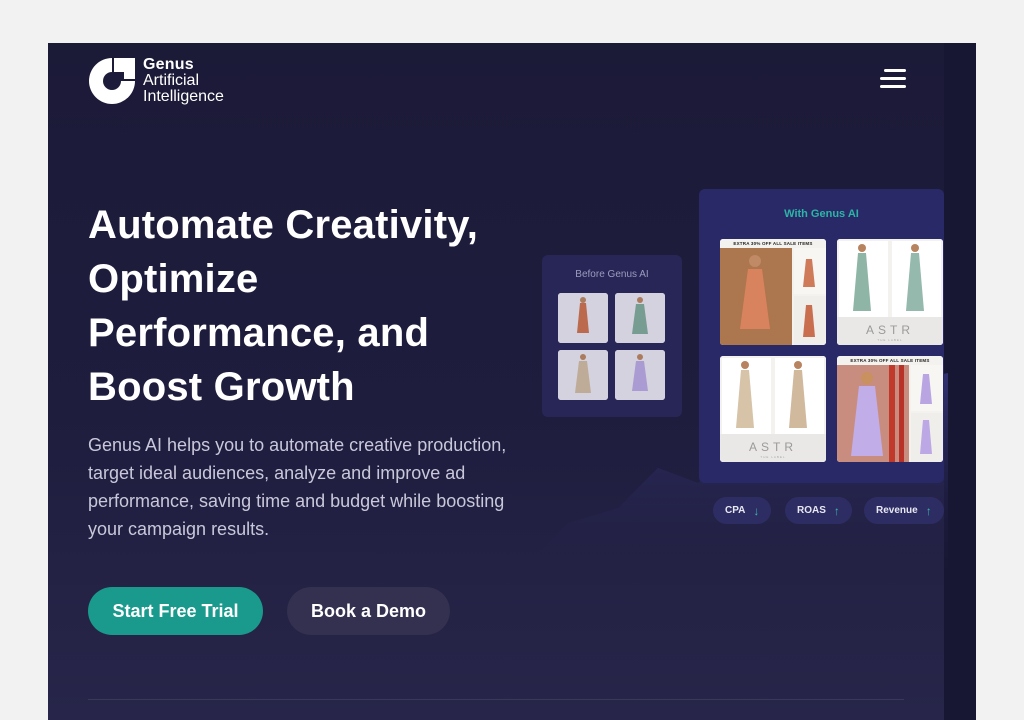 Image resolution: width=1024 pixels, height=720 pixels. Describe the element at coordinates (756, 510) in the screenshot. I see `arrow-down-icon: ↓` at that location.